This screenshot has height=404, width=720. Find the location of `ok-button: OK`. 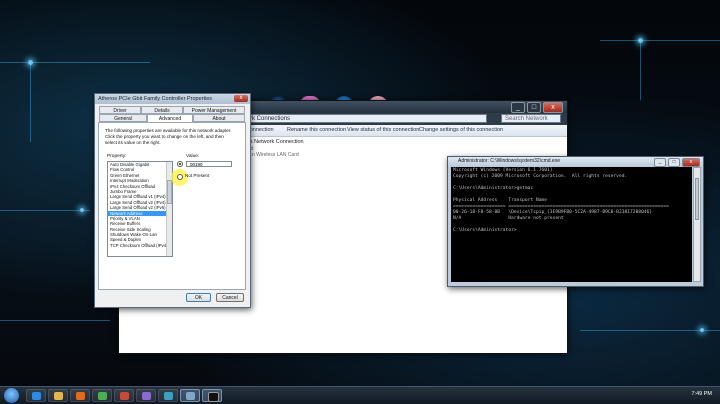

ok-button: OK is located at coordinates (198, 297).